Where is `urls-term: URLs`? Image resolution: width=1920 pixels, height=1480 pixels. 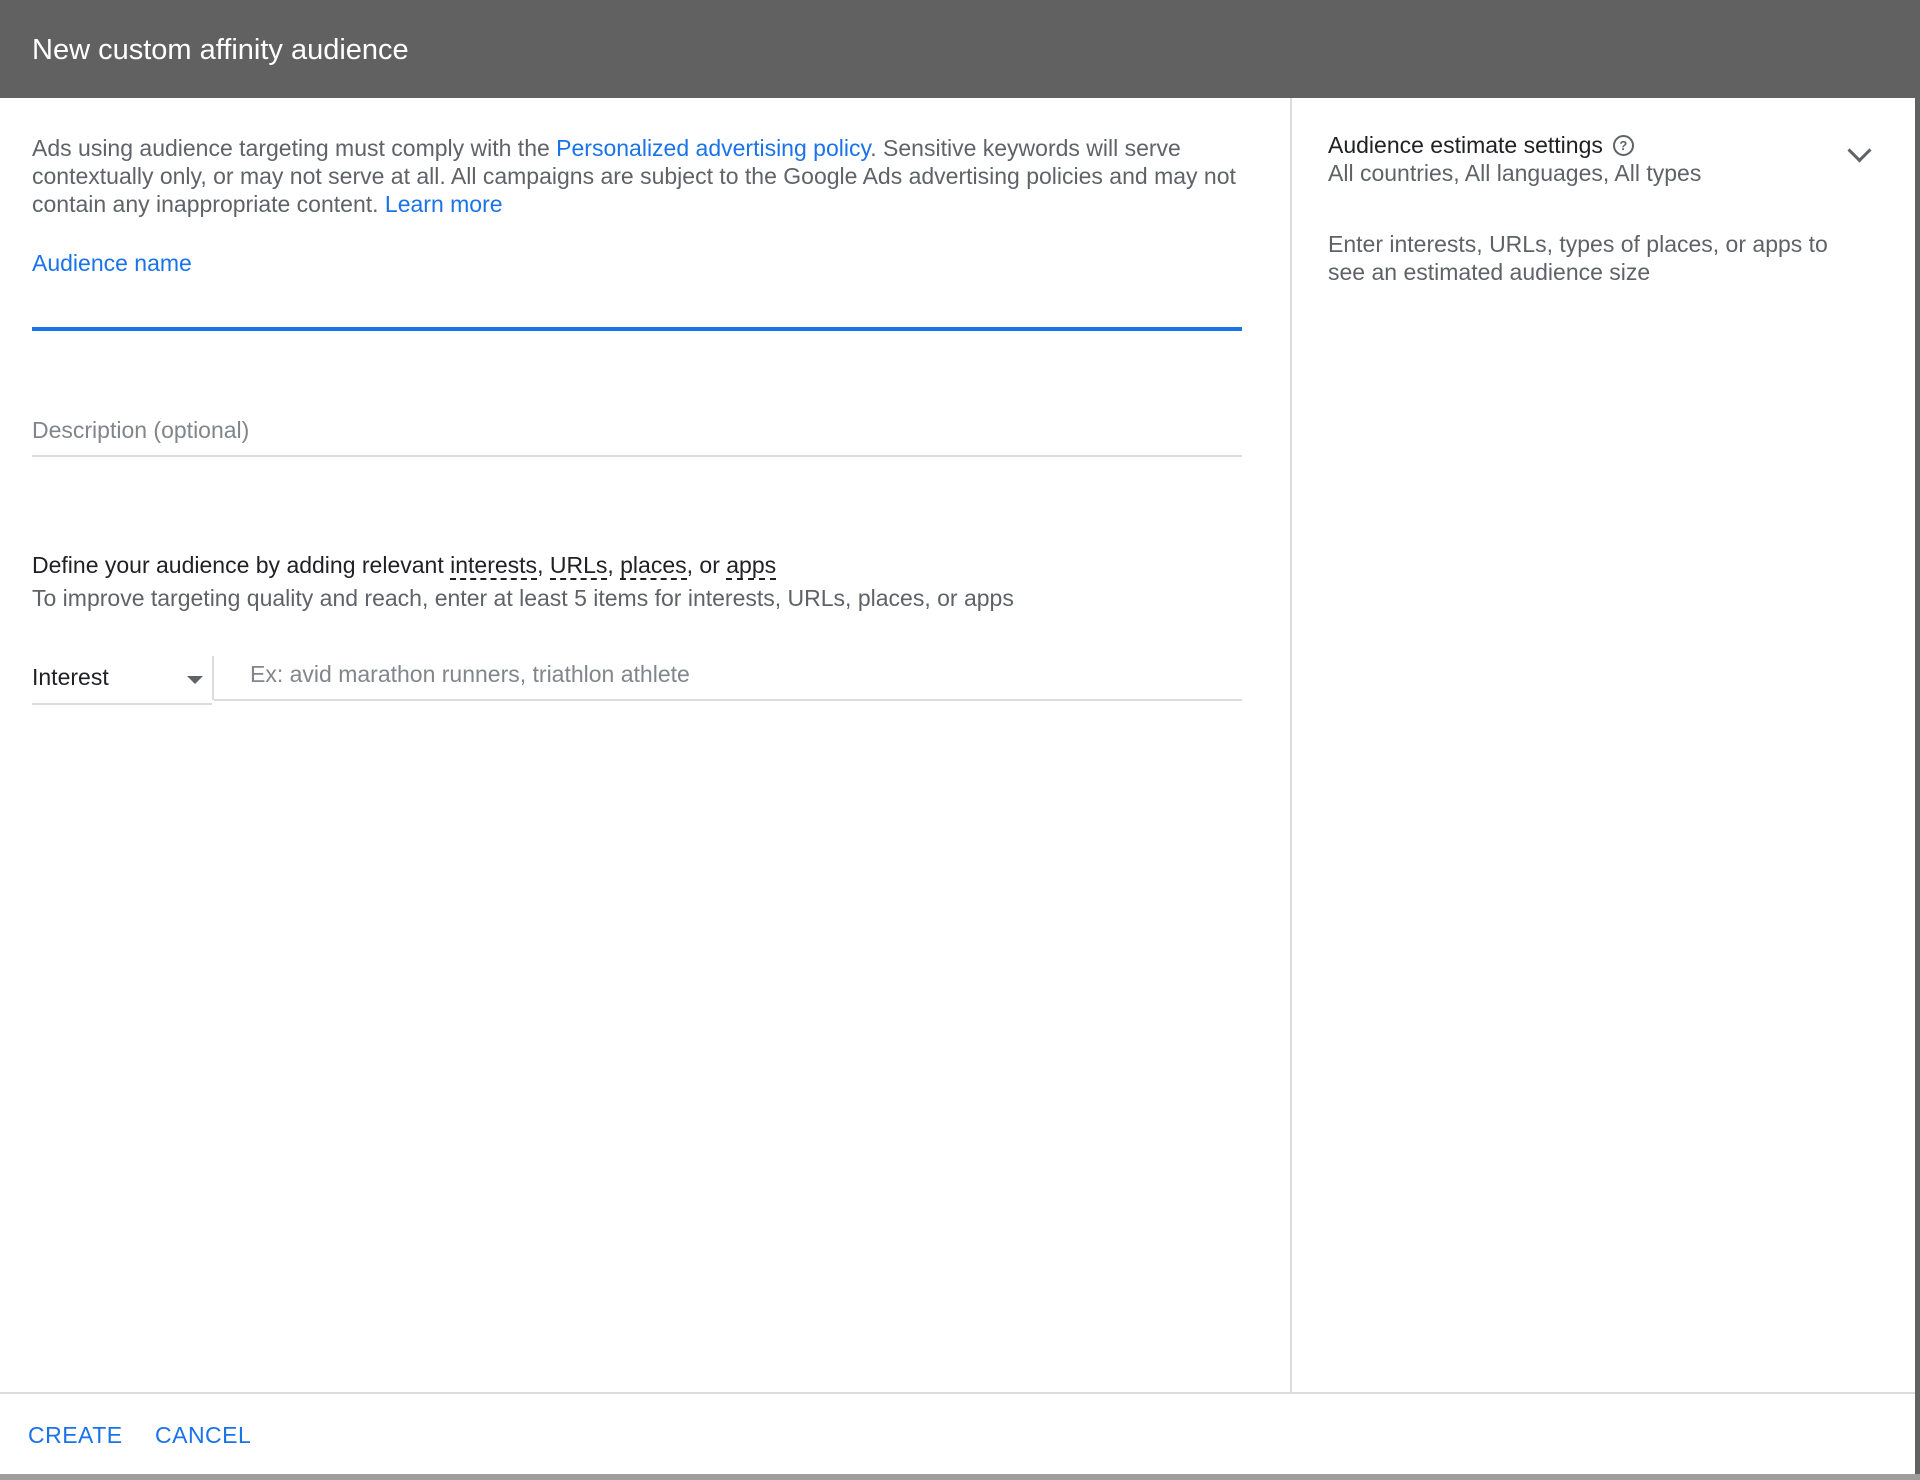 urls-term: URLs is located at coordinates (578, 566).